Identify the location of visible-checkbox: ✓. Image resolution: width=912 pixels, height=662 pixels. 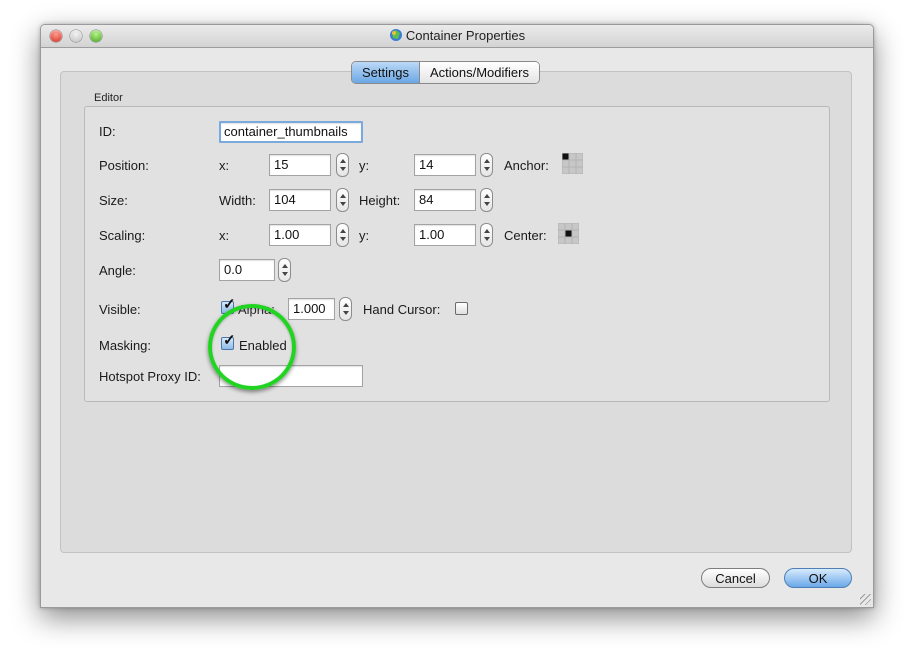
(228, 305).